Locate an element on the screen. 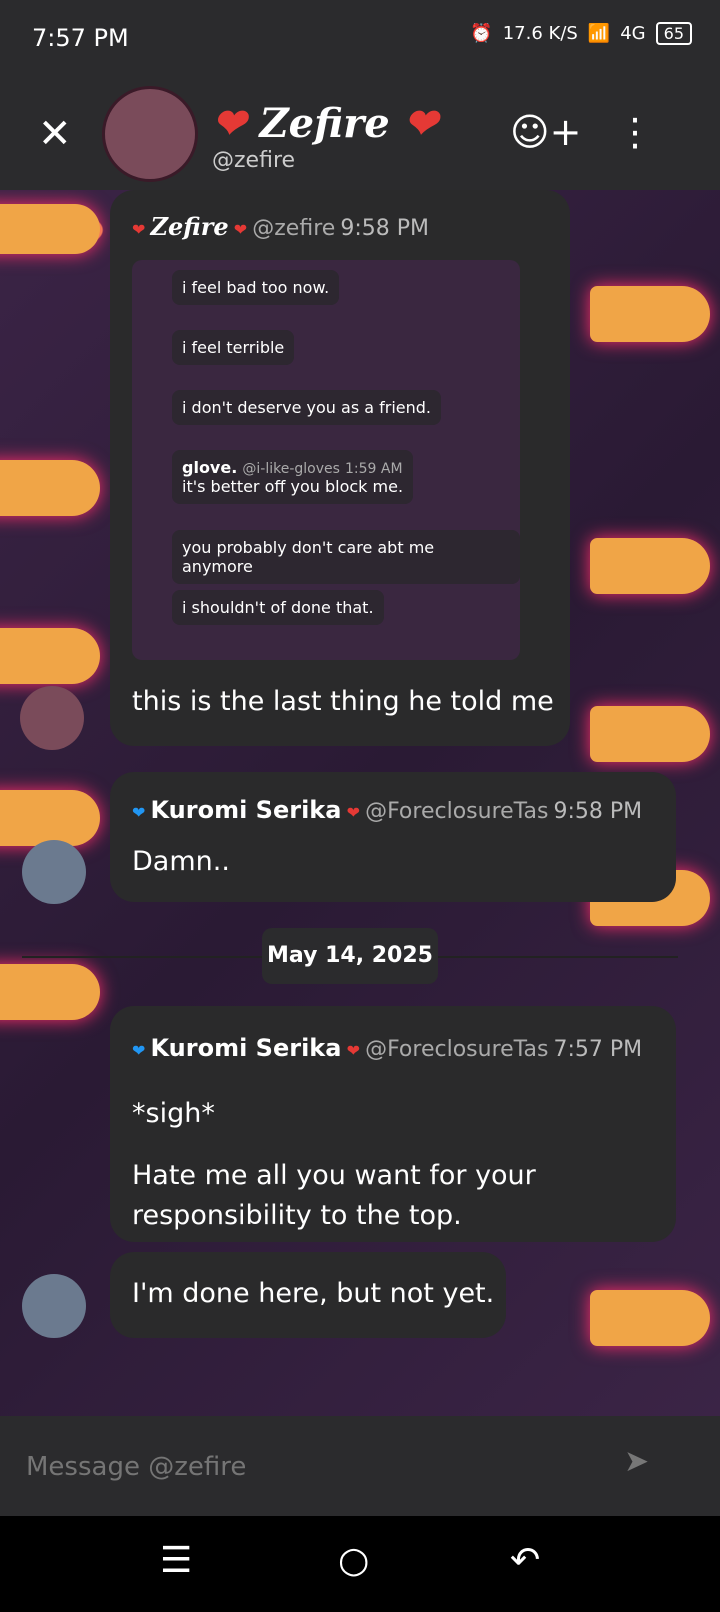 Image resolution: width=720 pixels, height=1612 pixels. menu-icon: ☰ is located at coordinates (176, 1560).